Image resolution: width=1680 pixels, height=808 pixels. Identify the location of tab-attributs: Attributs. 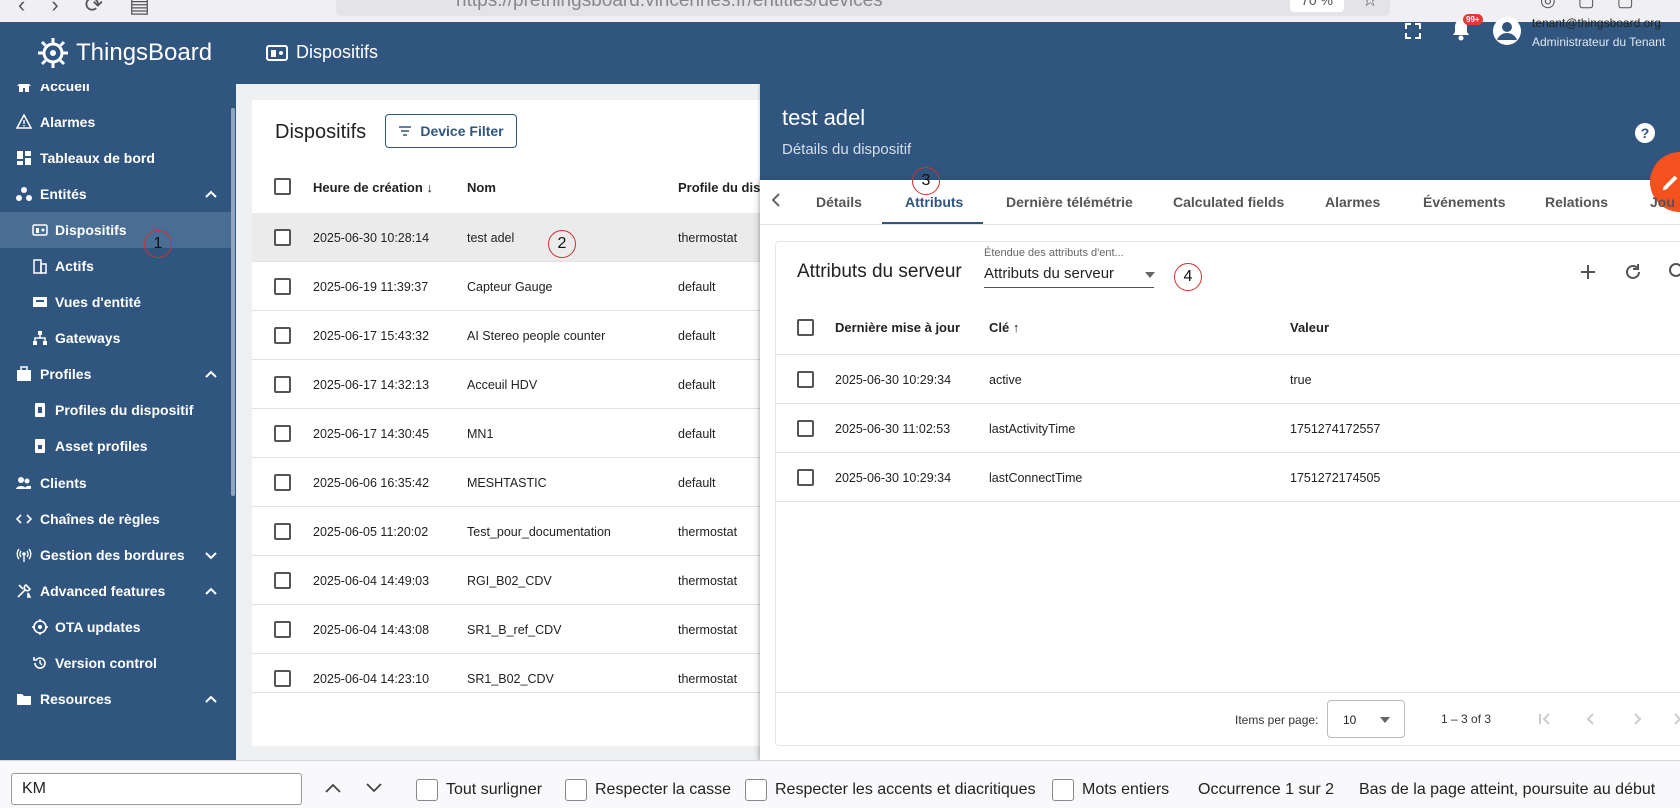
(934, 202).